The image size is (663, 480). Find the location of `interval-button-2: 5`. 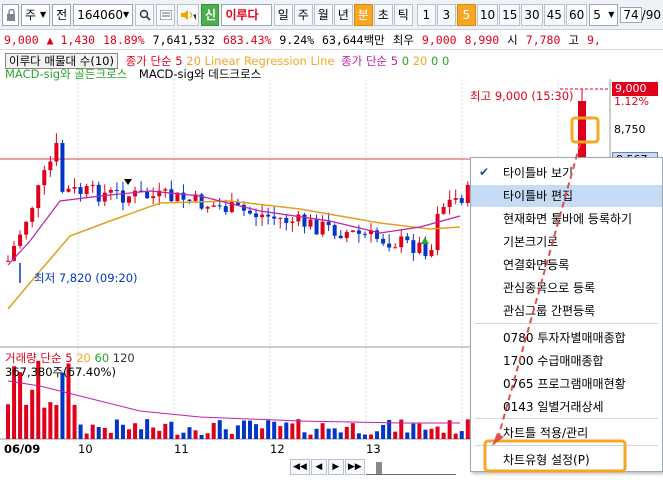

interval-button-2: 5 is located at coordinates (466, 14).